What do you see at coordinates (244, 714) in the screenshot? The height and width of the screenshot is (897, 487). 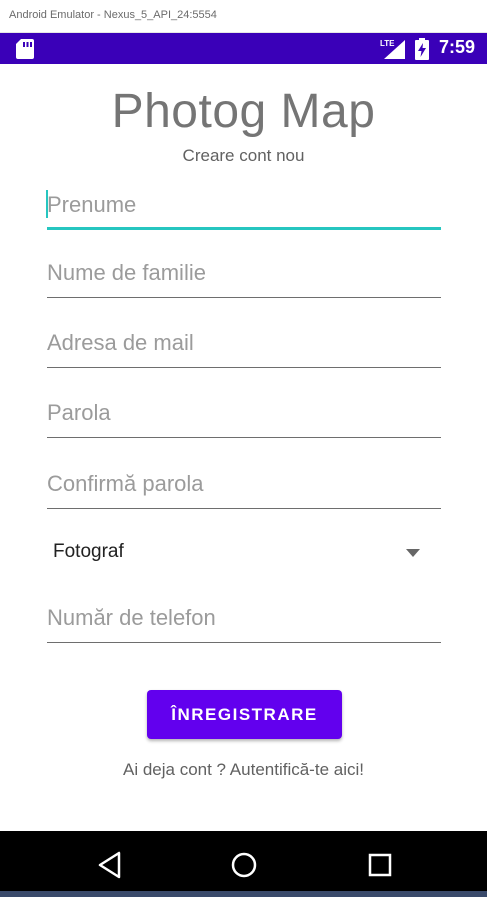 I see `register-button: ÎNREGISTRARE` at bounding box center [244, 714].